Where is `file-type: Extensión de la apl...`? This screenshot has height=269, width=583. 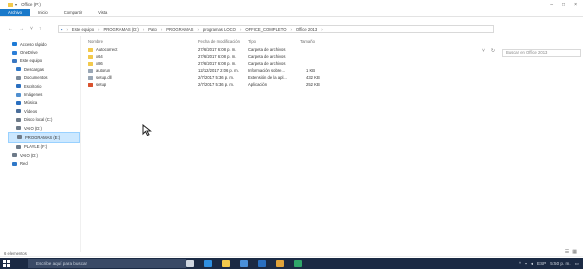
file-type: Extensión de la apl... is located at coordinates (267, 77).